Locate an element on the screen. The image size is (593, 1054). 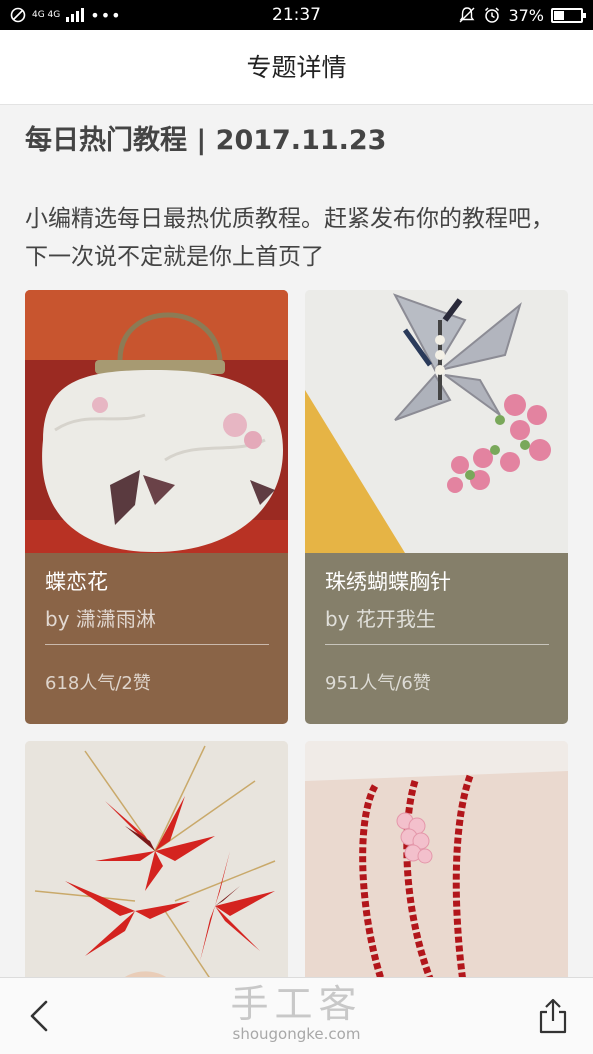
alarm-icon is located at coordinates (492, 15).